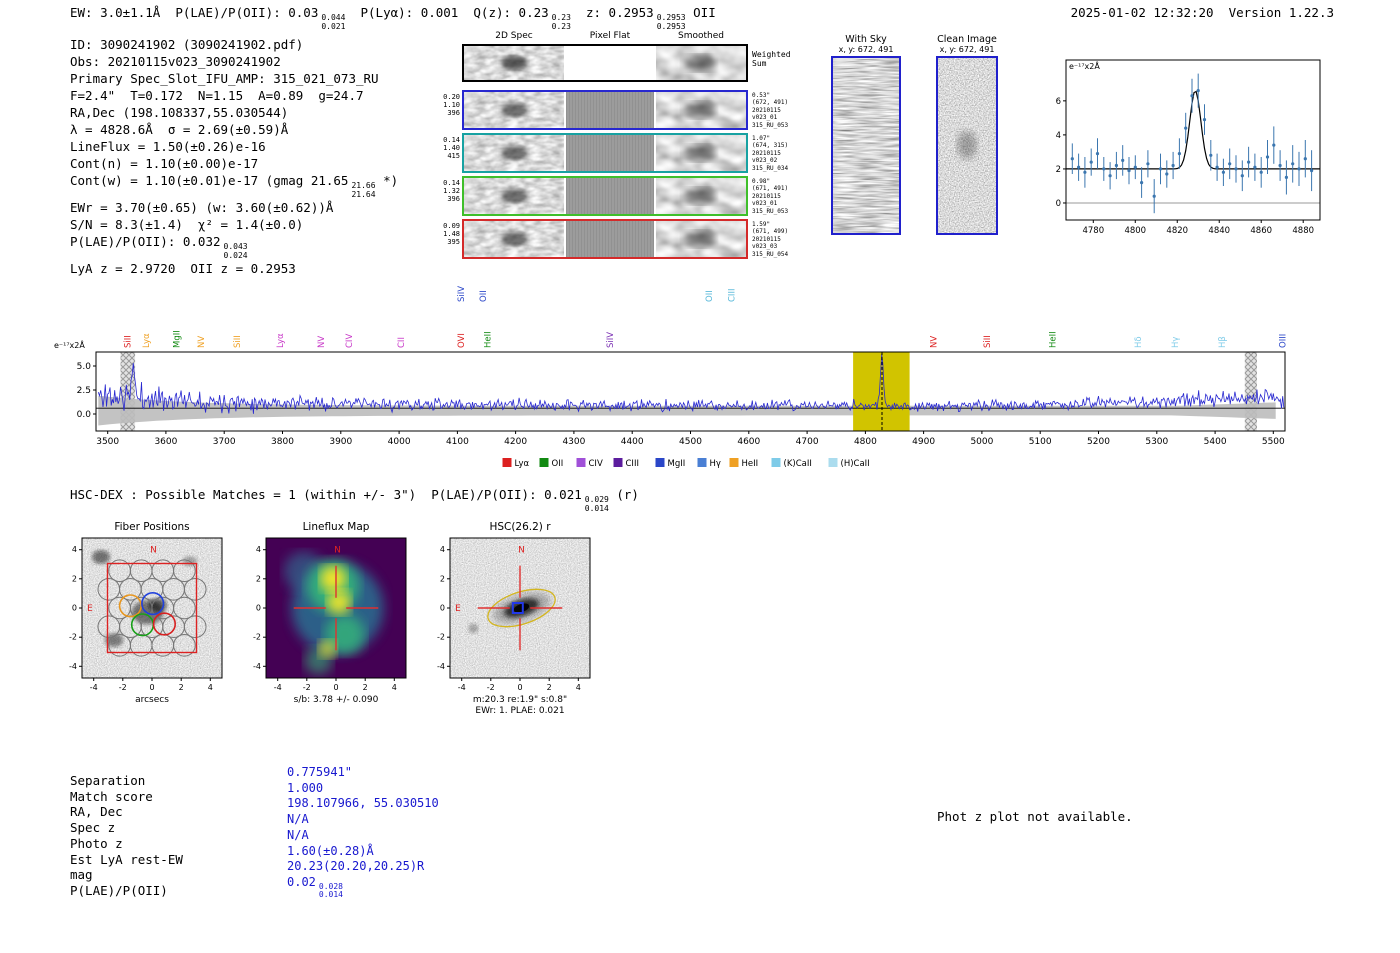 This screenshot has width=1400, height=953. What do you see at coordinates (152, 700) in the screenshot?
I see `cutout-xlabel: arcsecs` at bounding box center [152, 700].